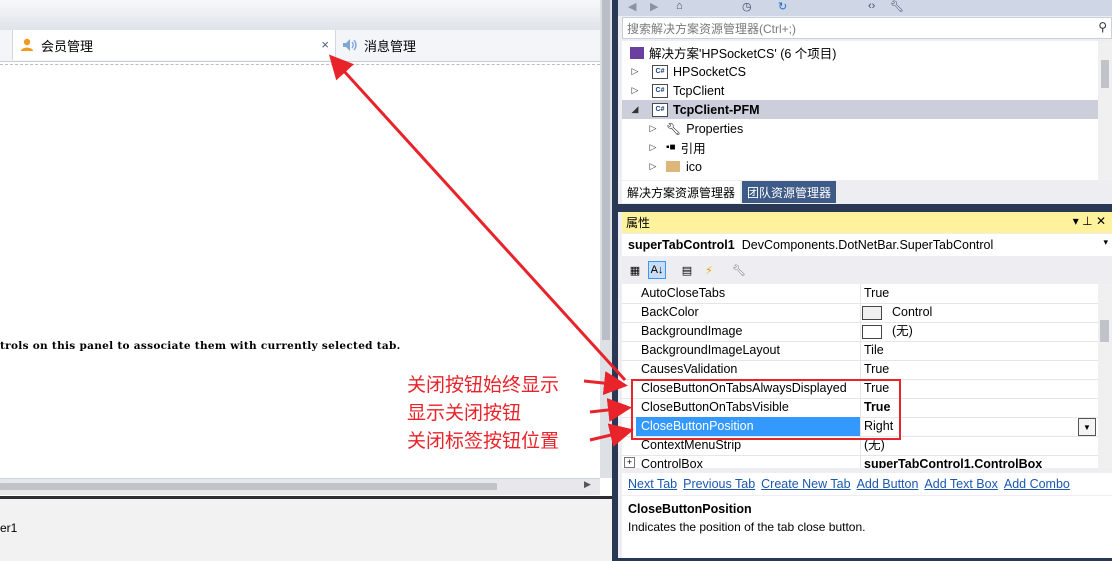 The image size is (1112, 561). What do you see at coordinates (611, 435) in the screenshot?
I see `arrow-position` at bounding box center [611, 435].